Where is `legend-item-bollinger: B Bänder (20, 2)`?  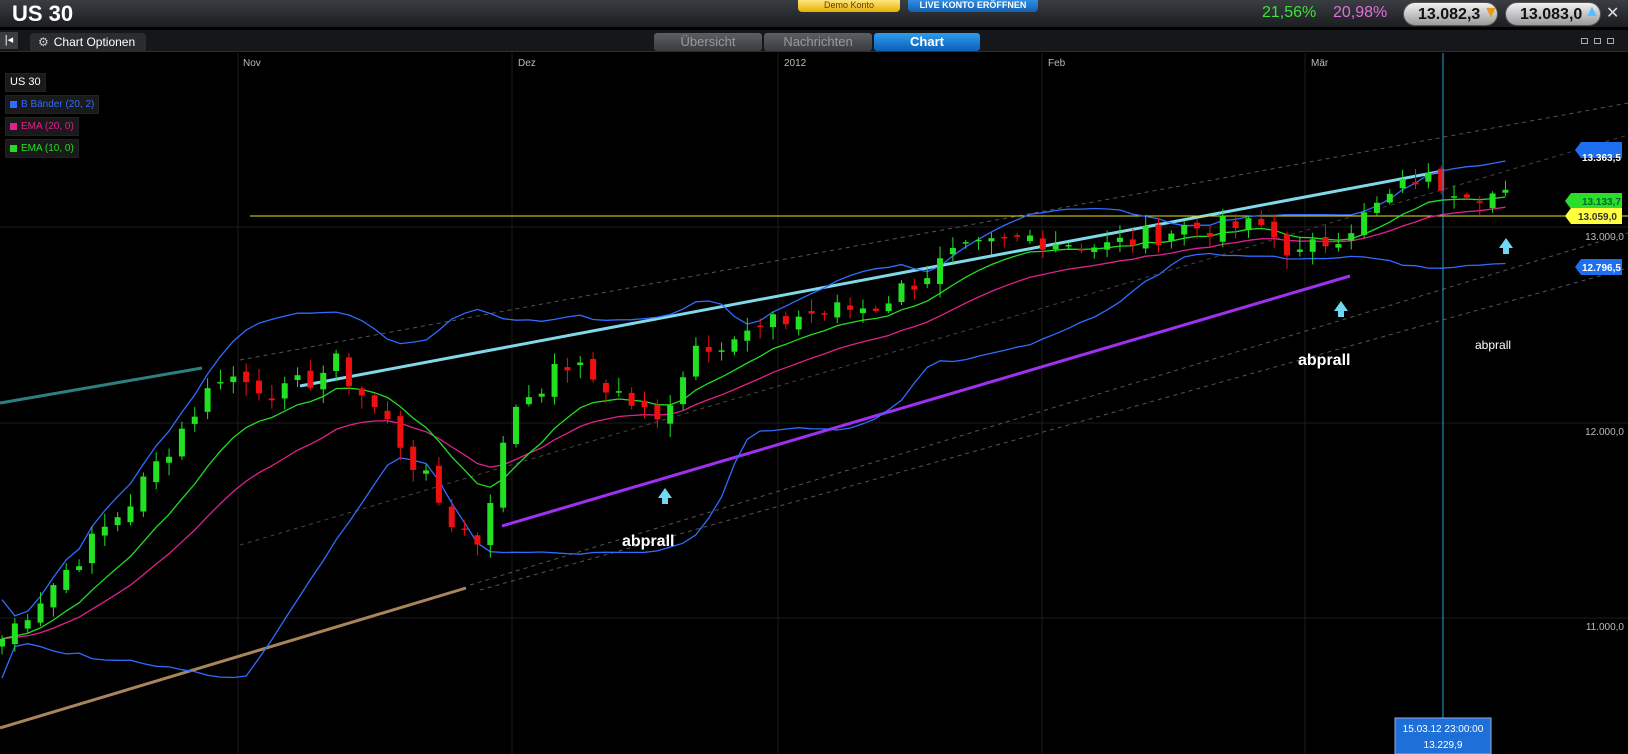 legend-item-bollinger: B Bänder (20, 2) is located at coordinates (52, 104).